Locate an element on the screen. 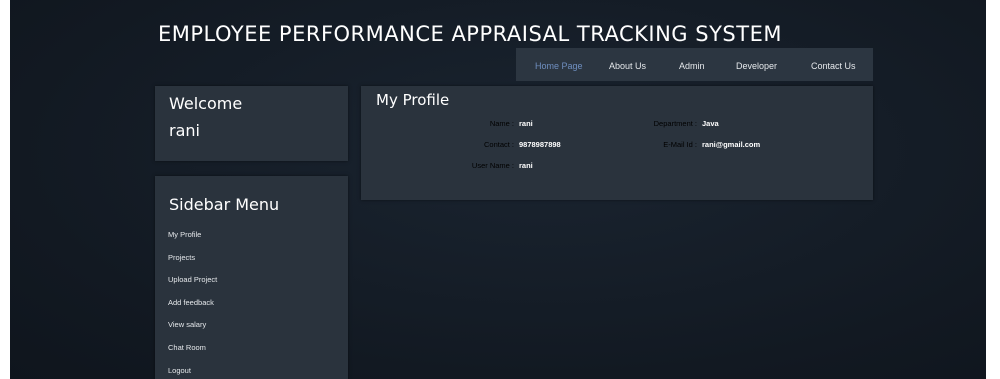 This screenshot has height=379, width=1000. profile-username-label: User Name : is located at coordinates (492, 165).